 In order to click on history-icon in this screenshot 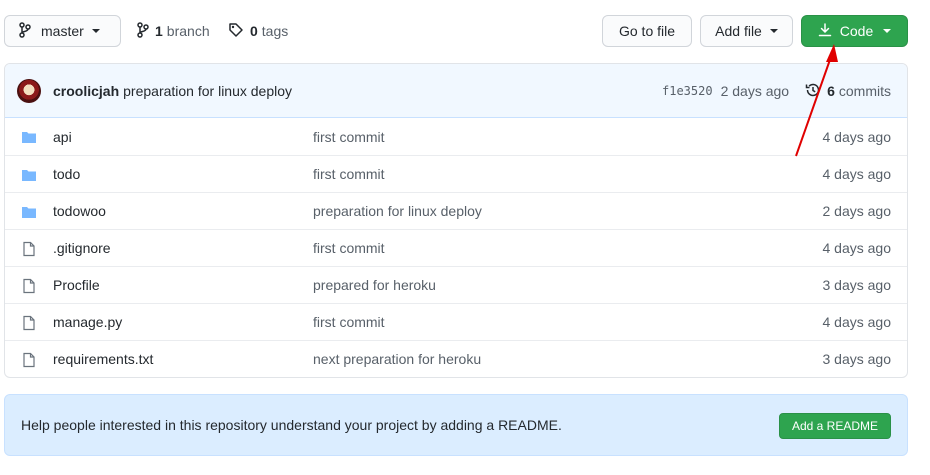, I will do `click(813, 91)`.